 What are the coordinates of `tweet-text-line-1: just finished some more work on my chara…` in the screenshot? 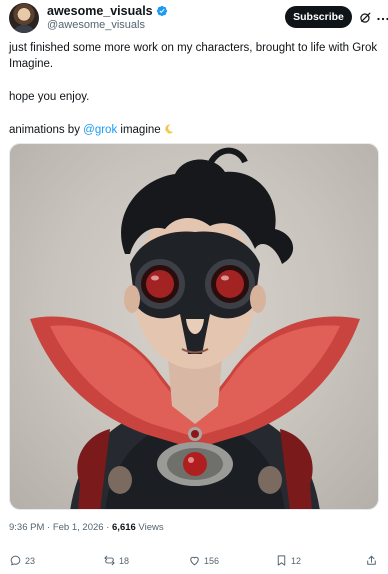 It's located at (193, 56).